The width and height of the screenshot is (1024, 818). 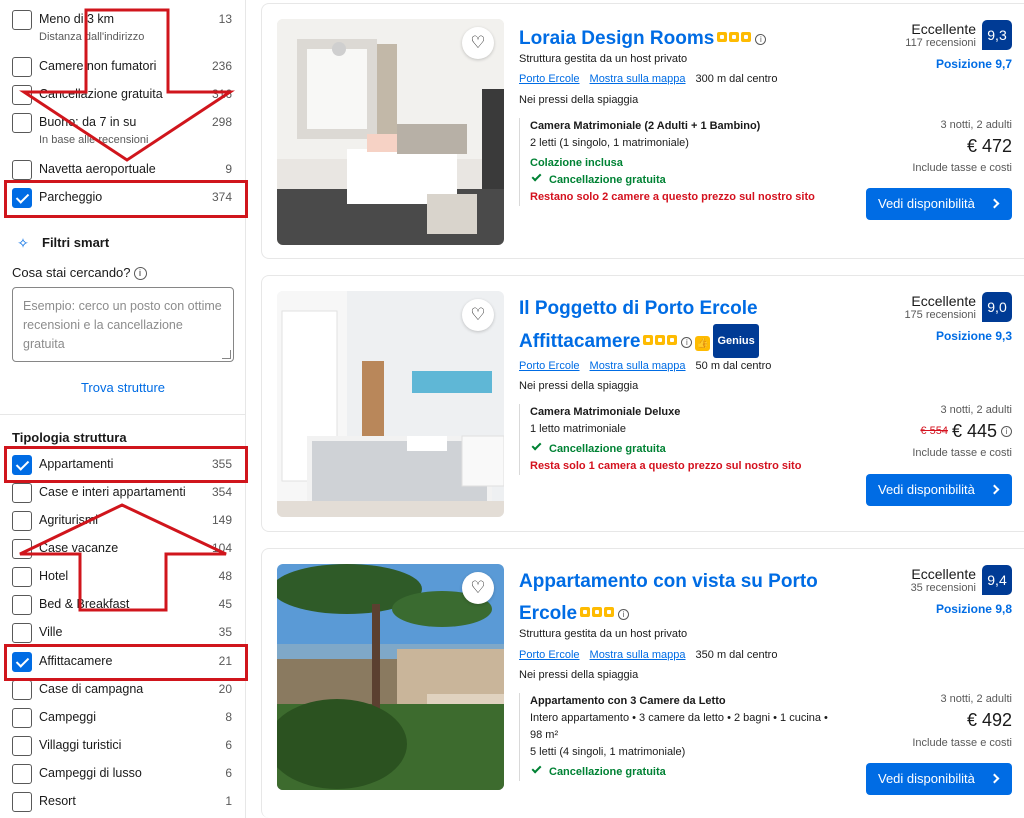 I want to click on property-name: Appartamento con vista su Porto Ercole, so click(x=668, y=597).